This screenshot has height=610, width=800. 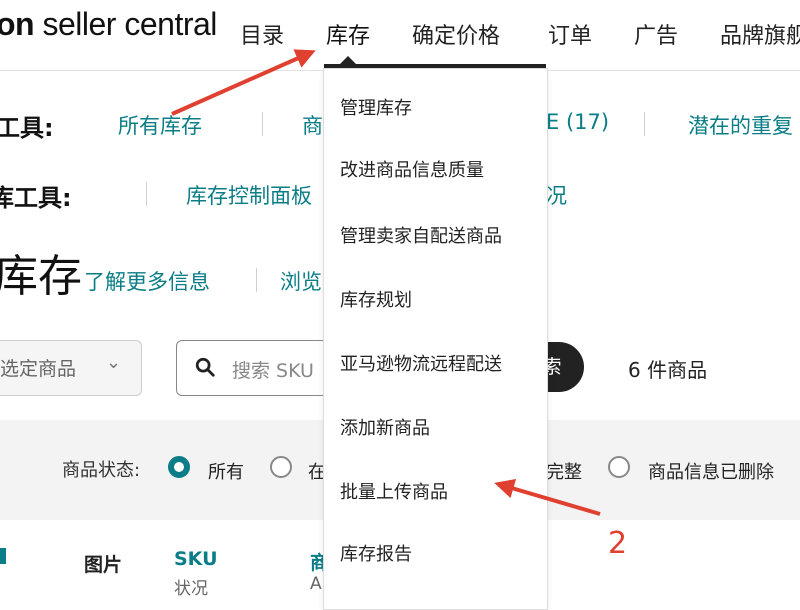 What do you see at coordinates (760, 34) in the screenshot?
I see `nav-brand-stores: 品牌旗舰` at bounding box center [760, 34].